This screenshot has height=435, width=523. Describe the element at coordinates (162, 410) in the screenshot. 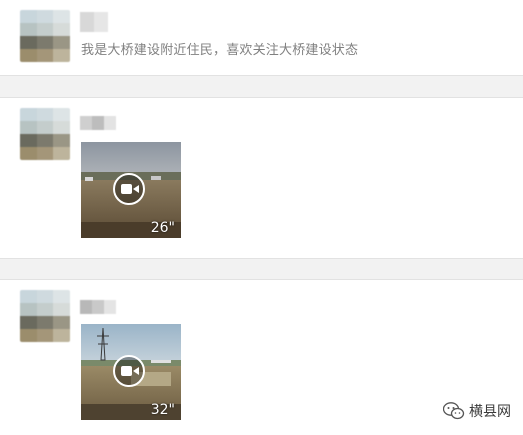

I see `video-duration: 32"` at that location.